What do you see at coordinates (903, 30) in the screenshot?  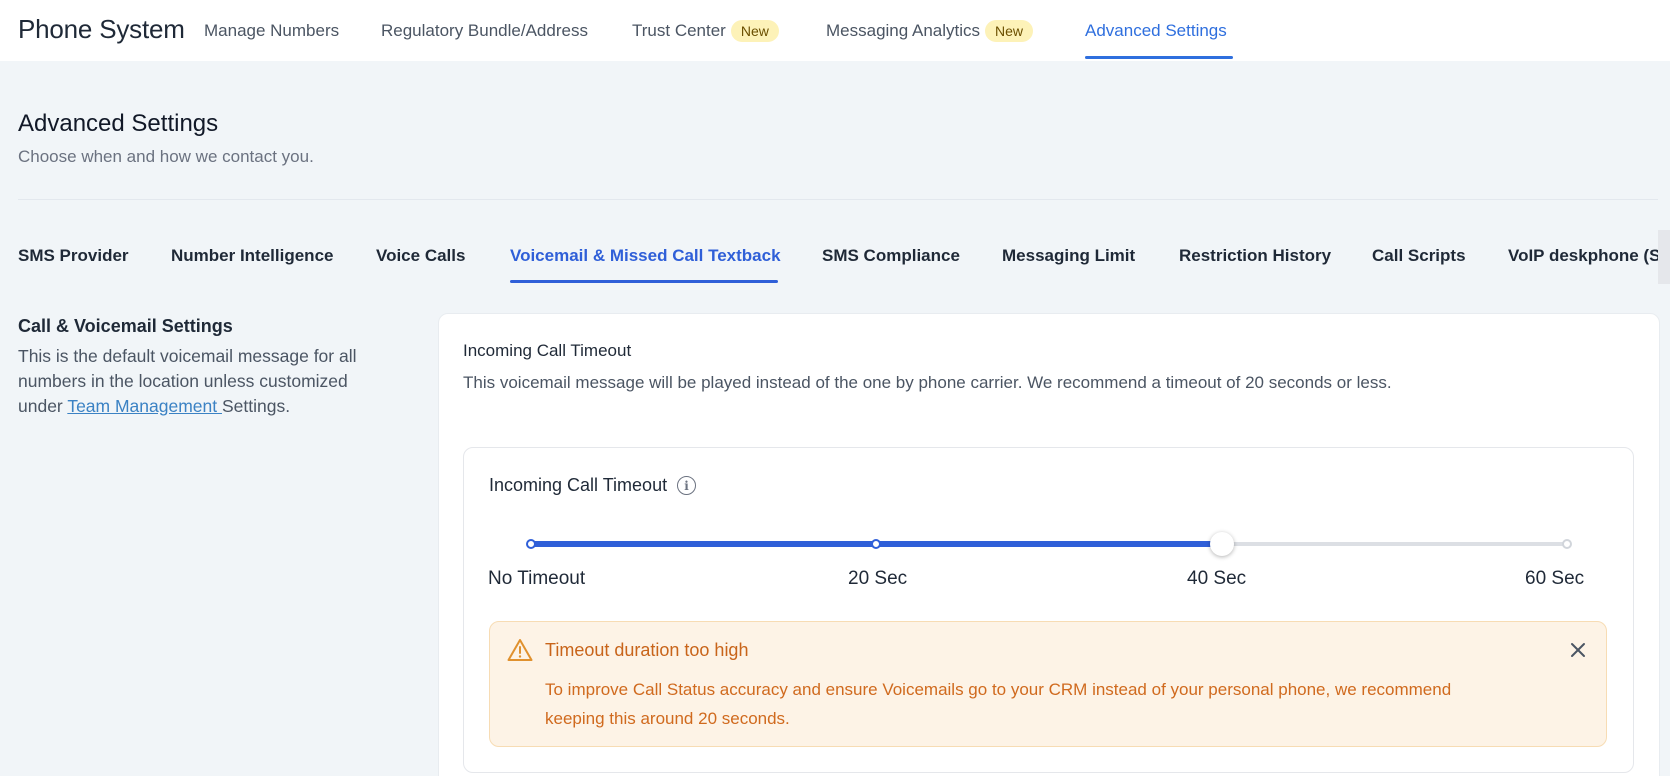 I see `topnav-label: Messaging Analytics` at bounding box center [903, 30].